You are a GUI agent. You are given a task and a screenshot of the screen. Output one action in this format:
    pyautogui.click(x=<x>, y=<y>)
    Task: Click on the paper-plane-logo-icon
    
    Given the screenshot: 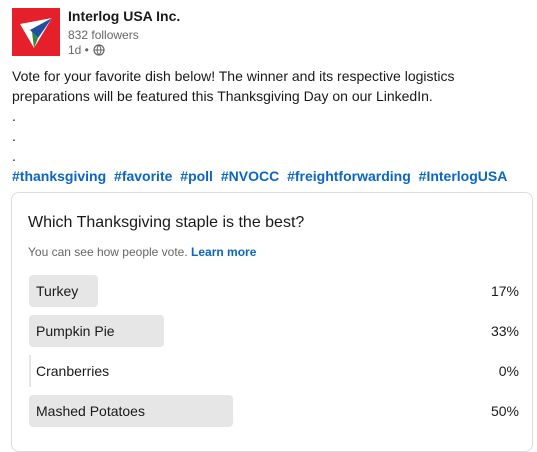 What is the action you would take?
    pyautogui.click(x=36, y=33)
    